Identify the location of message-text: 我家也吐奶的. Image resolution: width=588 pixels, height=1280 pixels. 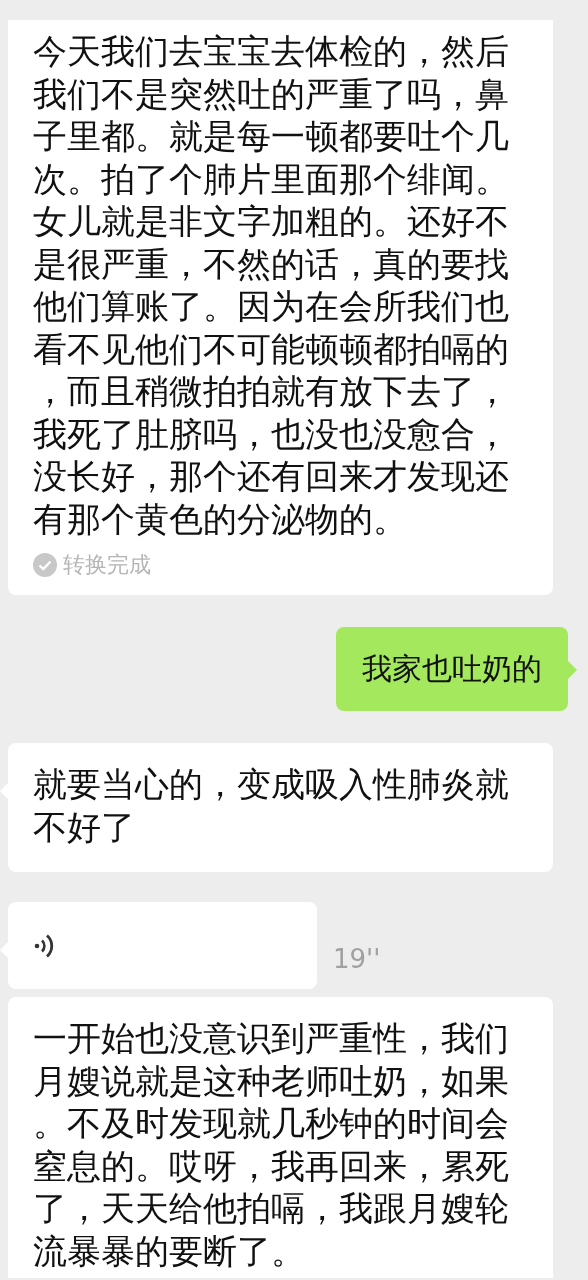
(452, 669).